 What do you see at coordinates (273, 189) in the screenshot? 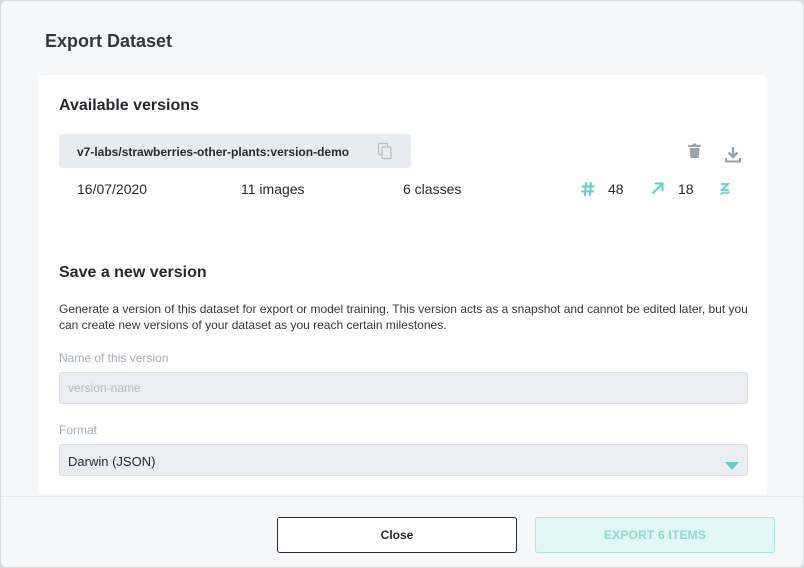
I see `version-image-count: 11 images` at bounding box center [273, 189].